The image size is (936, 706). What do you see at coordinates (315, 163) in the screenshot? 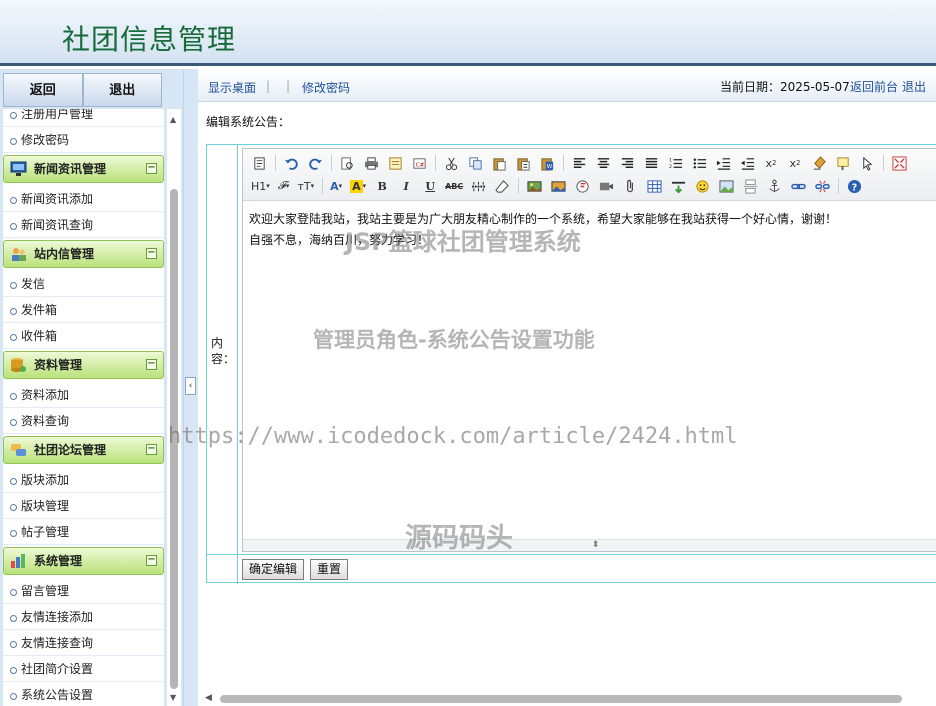
I see `redo-icon` at bounding box center [315, 163].